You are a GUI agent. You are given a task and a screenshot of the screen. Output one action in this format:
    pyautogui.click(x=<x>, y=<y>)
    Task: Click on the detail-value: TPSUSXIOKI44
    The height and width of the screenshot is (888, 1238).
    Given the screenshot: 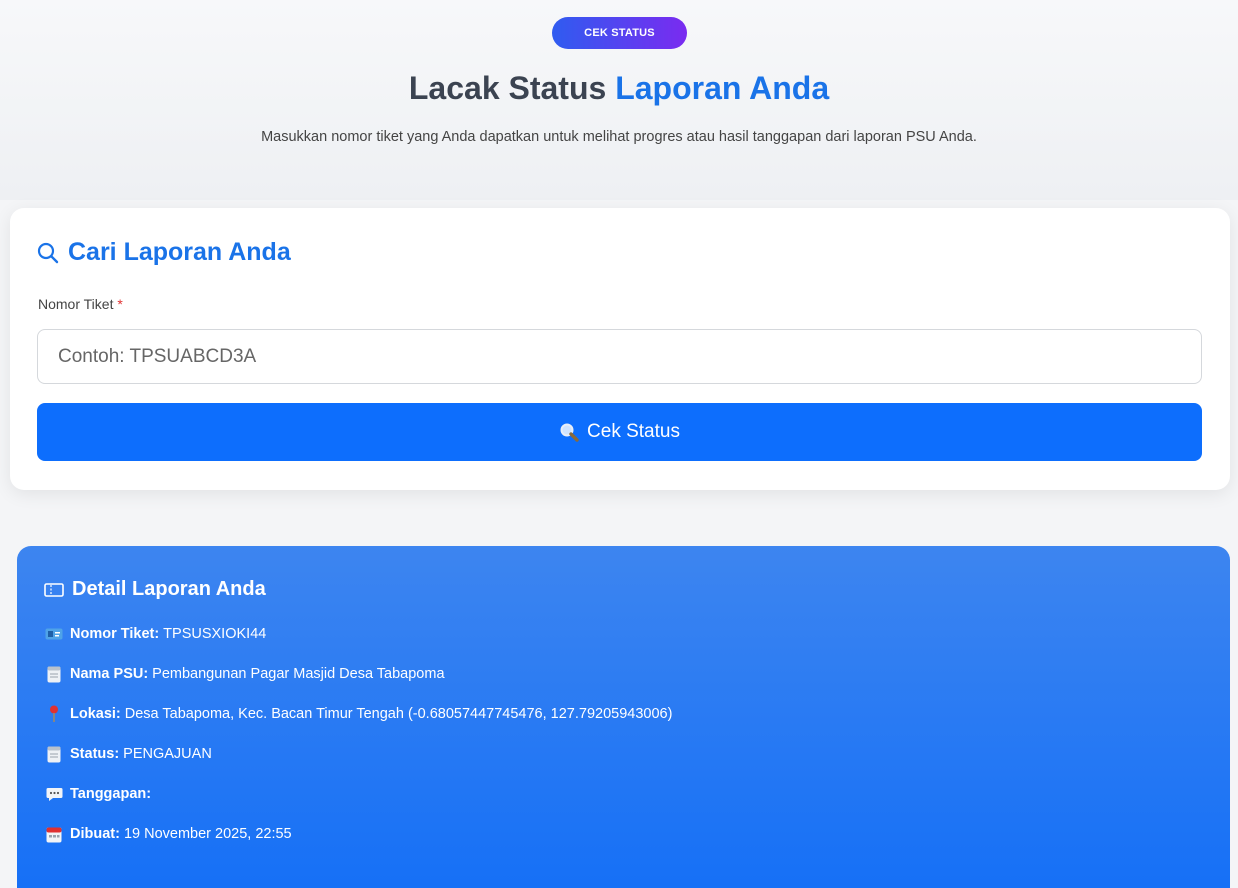 What is the action you would take?
    pyautogui.click(x=215, y=634)
    